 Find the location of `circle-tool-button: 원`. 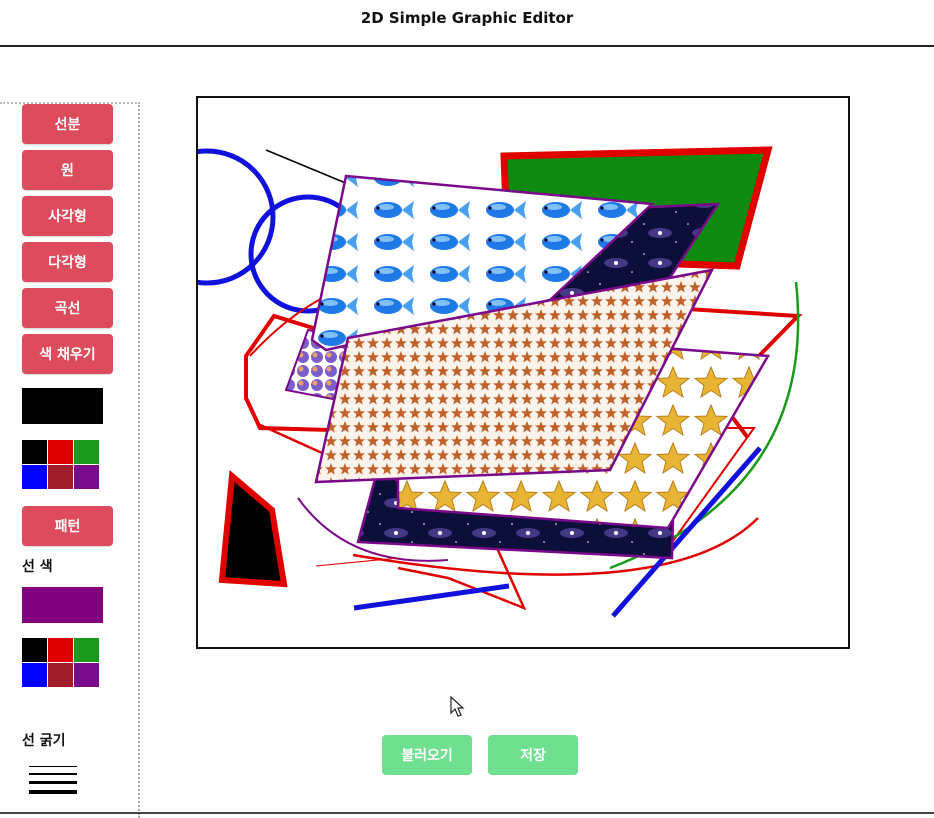

circle-tool-button: 원 is located at coordinates (67, 170).